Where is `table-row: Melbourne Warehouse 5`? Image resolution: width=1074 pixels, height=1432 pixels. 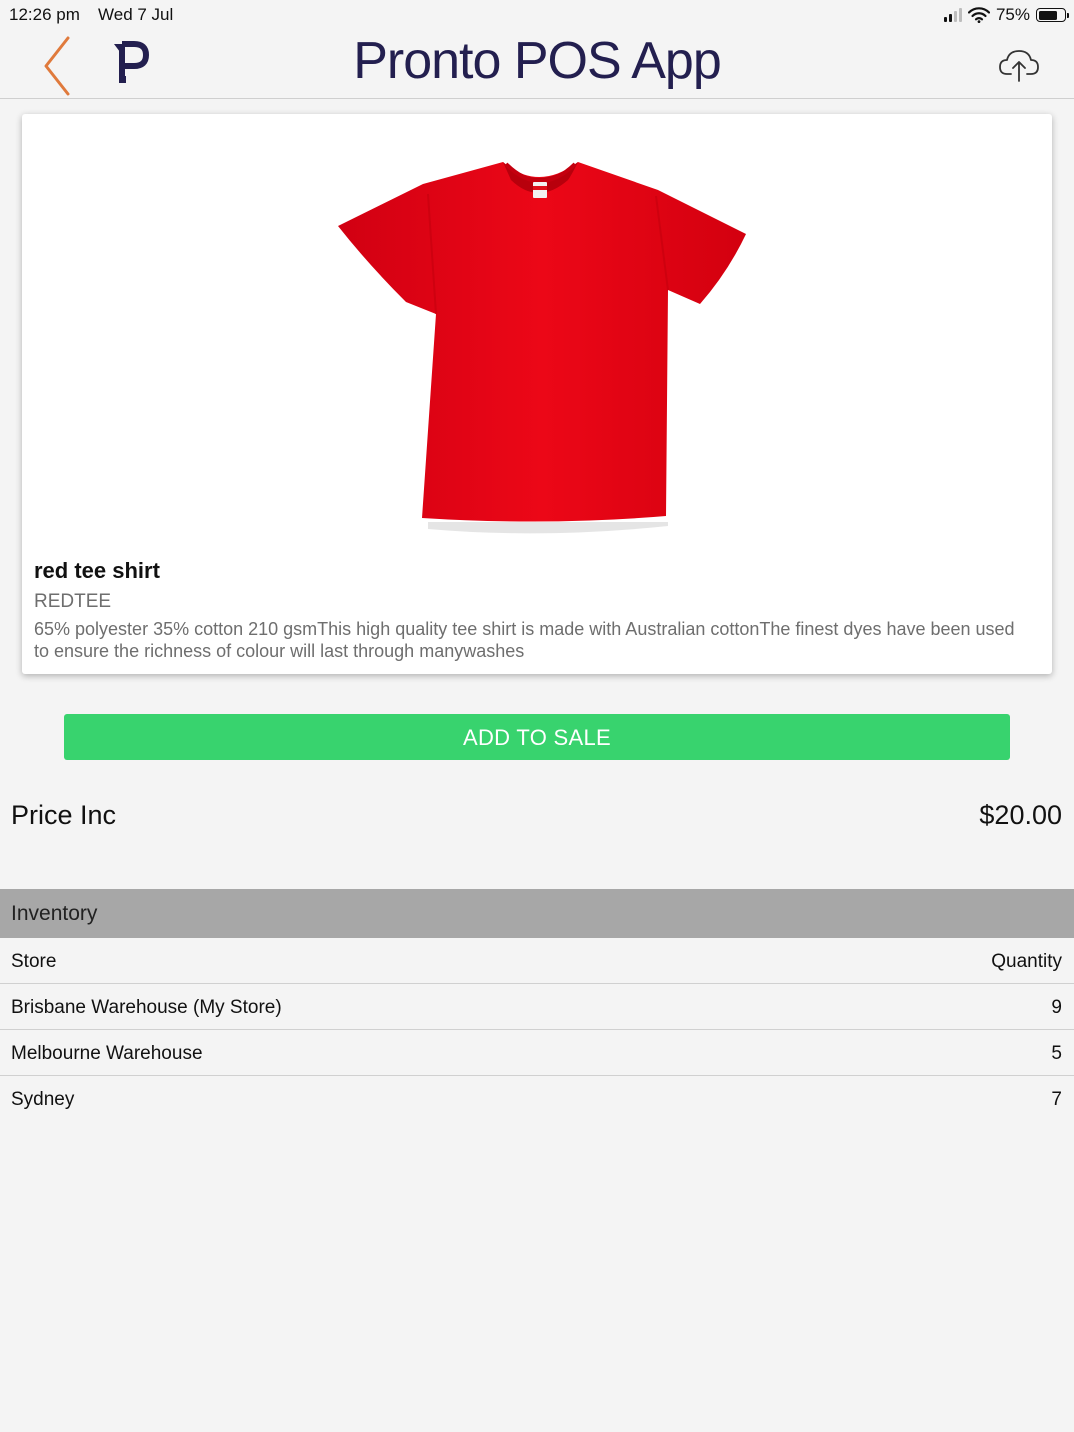
table-row: Melbourne Warehouse 5 is located at coordinates (537, 1053).